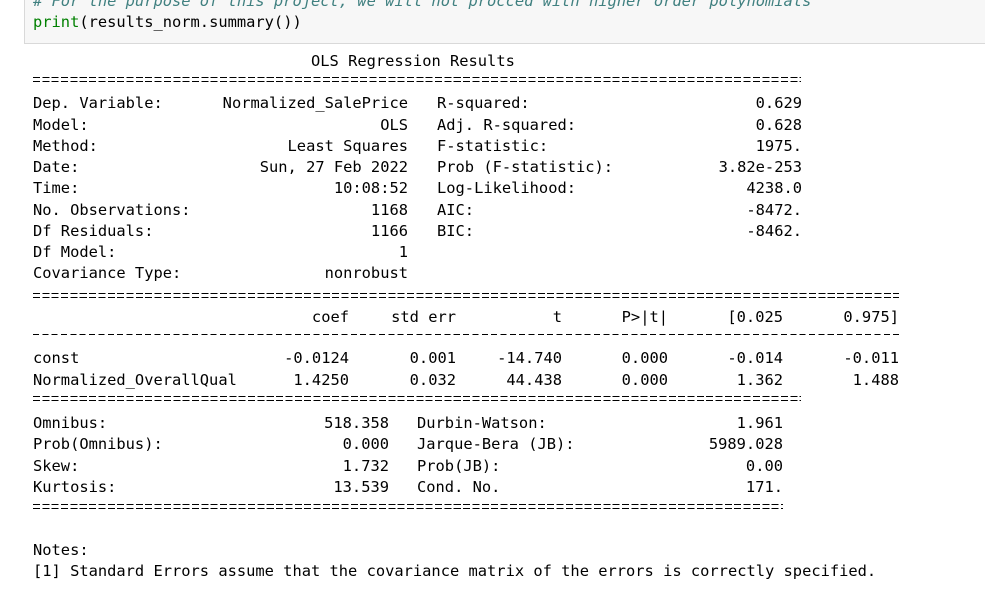 This screenshot has width=985, height=601. What do you see at coordinates (389, 231) in the screenshot?
I see `value-df-residuals: 1166` at bounding box center [389, 231].